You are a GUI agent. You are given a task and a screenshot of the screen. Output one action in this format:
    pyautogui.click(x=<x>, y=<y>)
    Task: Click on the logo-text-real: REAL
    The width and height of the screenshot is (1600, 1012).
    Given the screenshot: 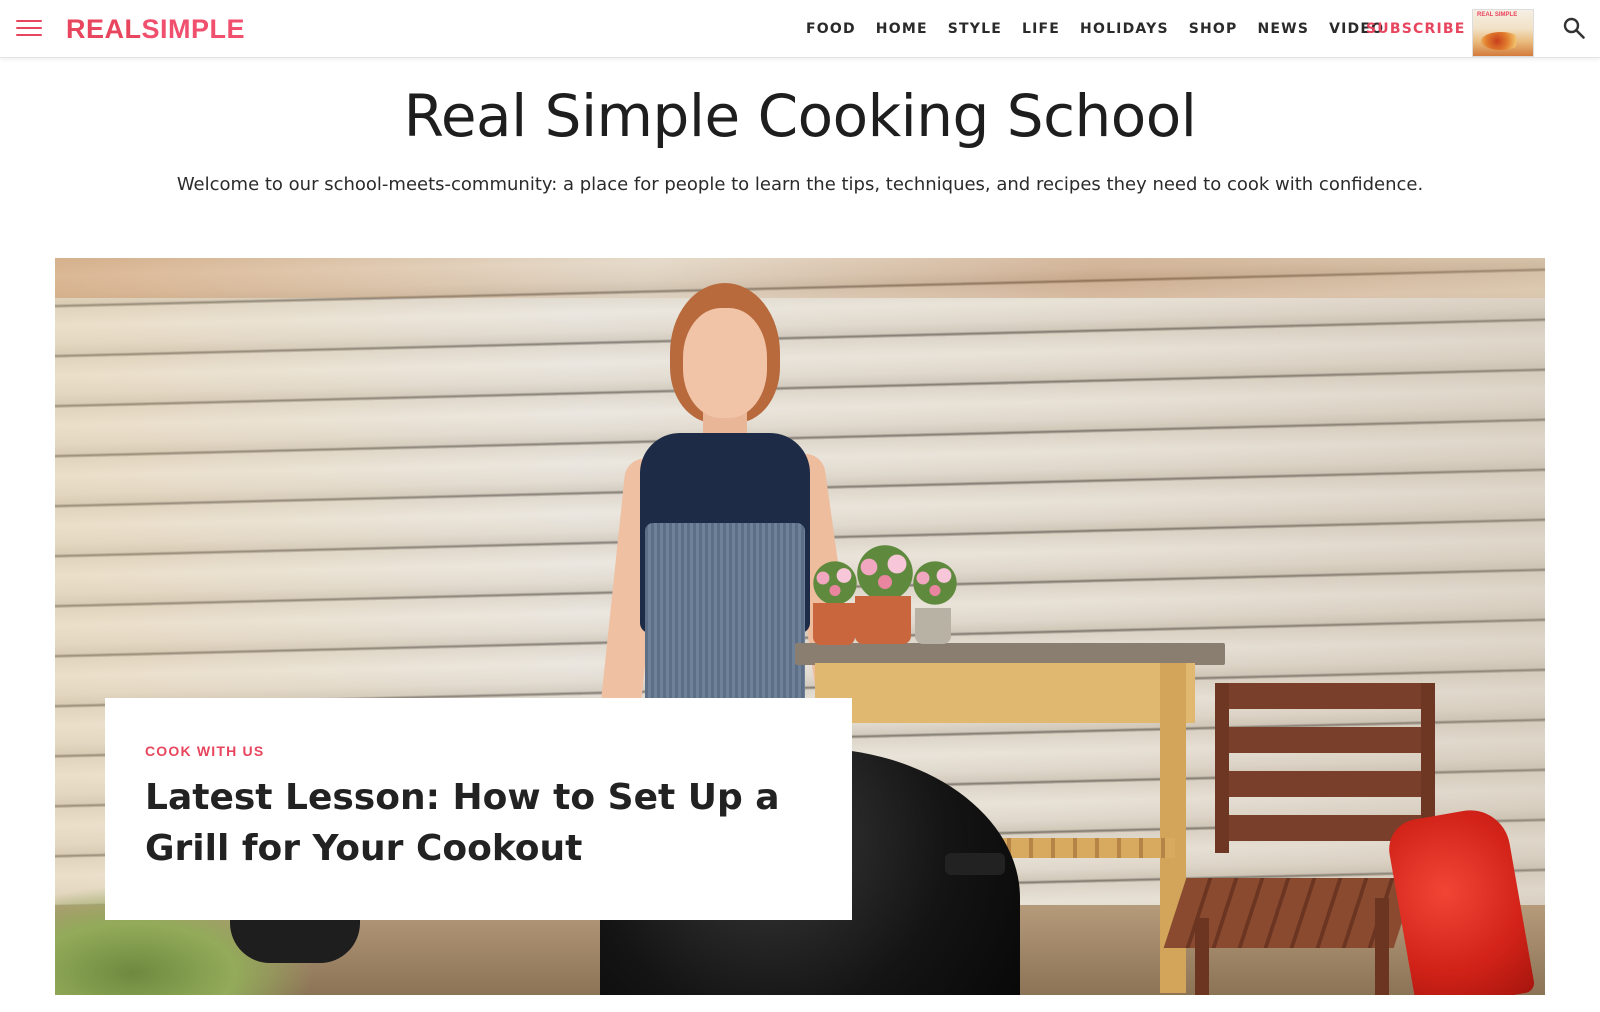 What is the action you would take?
    pyautogui.click(x=104, y=29)
    